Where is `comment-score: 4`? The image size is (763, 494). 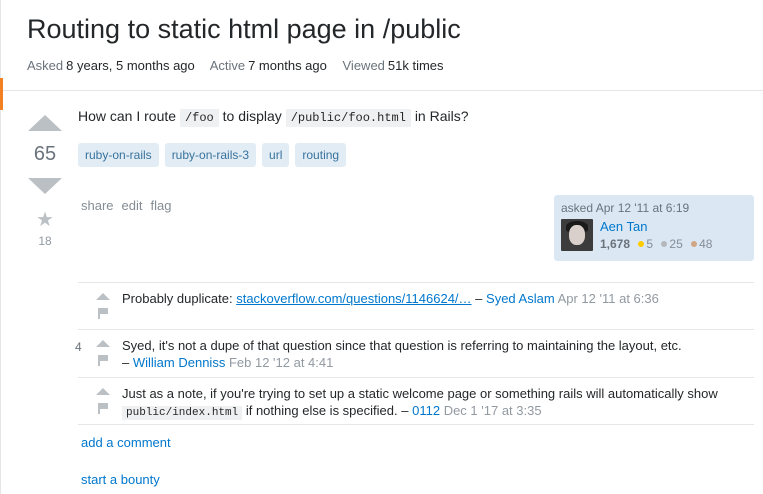 comment-score: 4 is located at coordinates (78, 347).